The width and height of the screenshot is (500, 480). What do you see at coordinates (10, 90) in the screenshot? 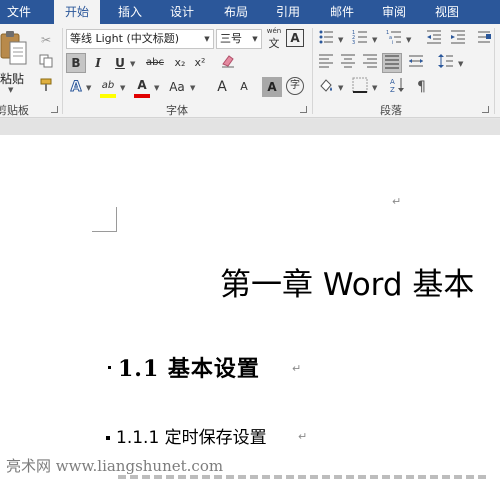
I see `paste-dropdown-icon: ▼` at bounding box center [10, 90].